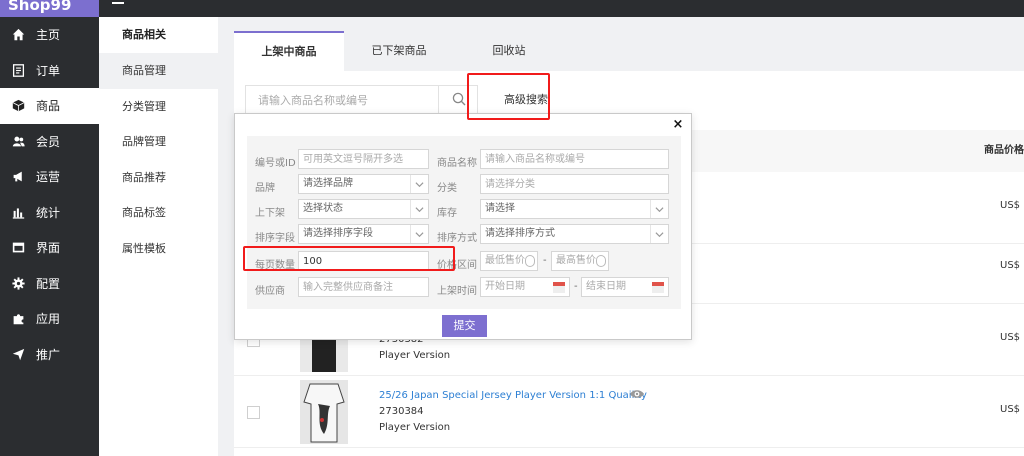  What do you see at coordinates (509, 51) in the screenshot?
I see `tab-recycle-bin: 回收站` at bounding box center [509, 51].